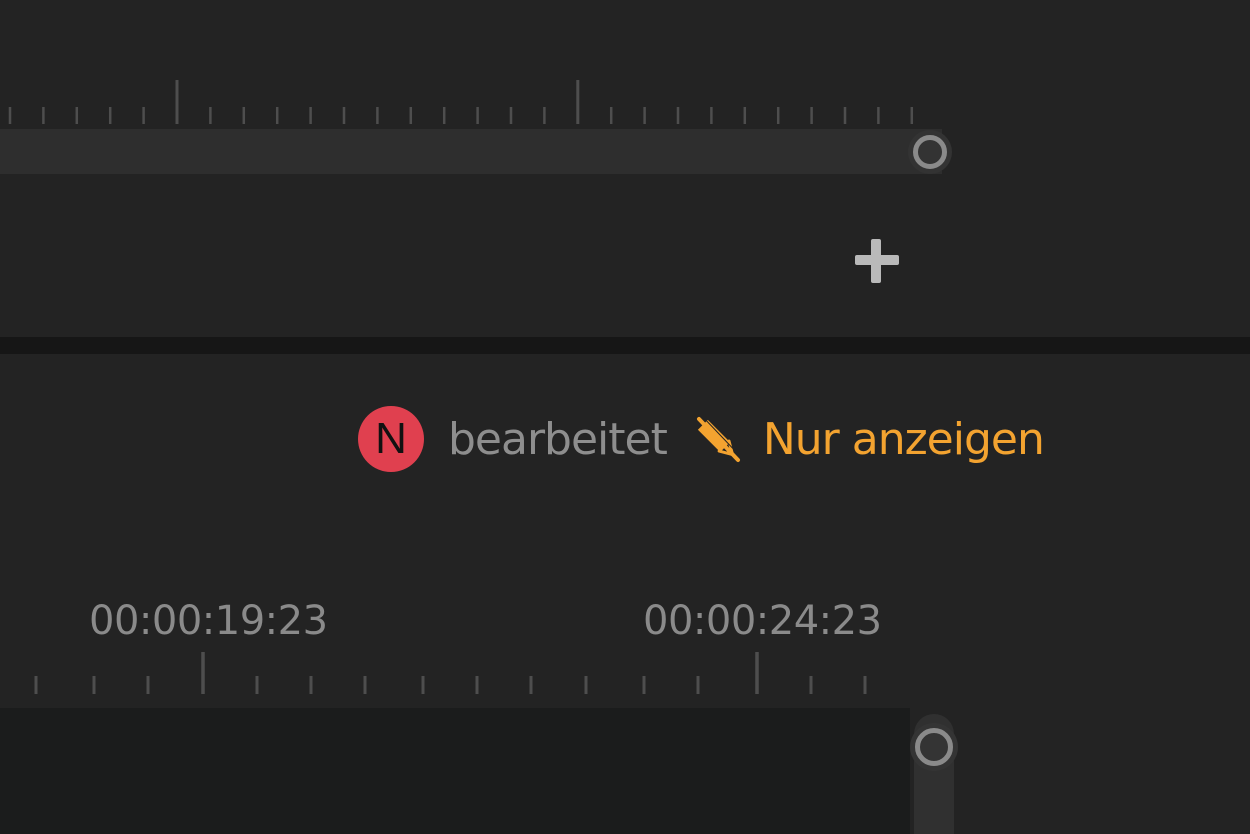 Image resolution: width=1250 pixels, height=834 pixels. What do you see at coordinates (391, 439) in the screenshot?
I see `user-avatar: N` at bounding box center [391, 439].